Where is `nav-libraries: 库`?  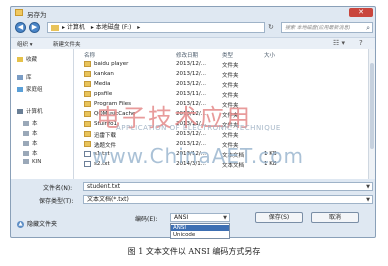
nav-libraries: 库 is located at coordinates (24, 77).